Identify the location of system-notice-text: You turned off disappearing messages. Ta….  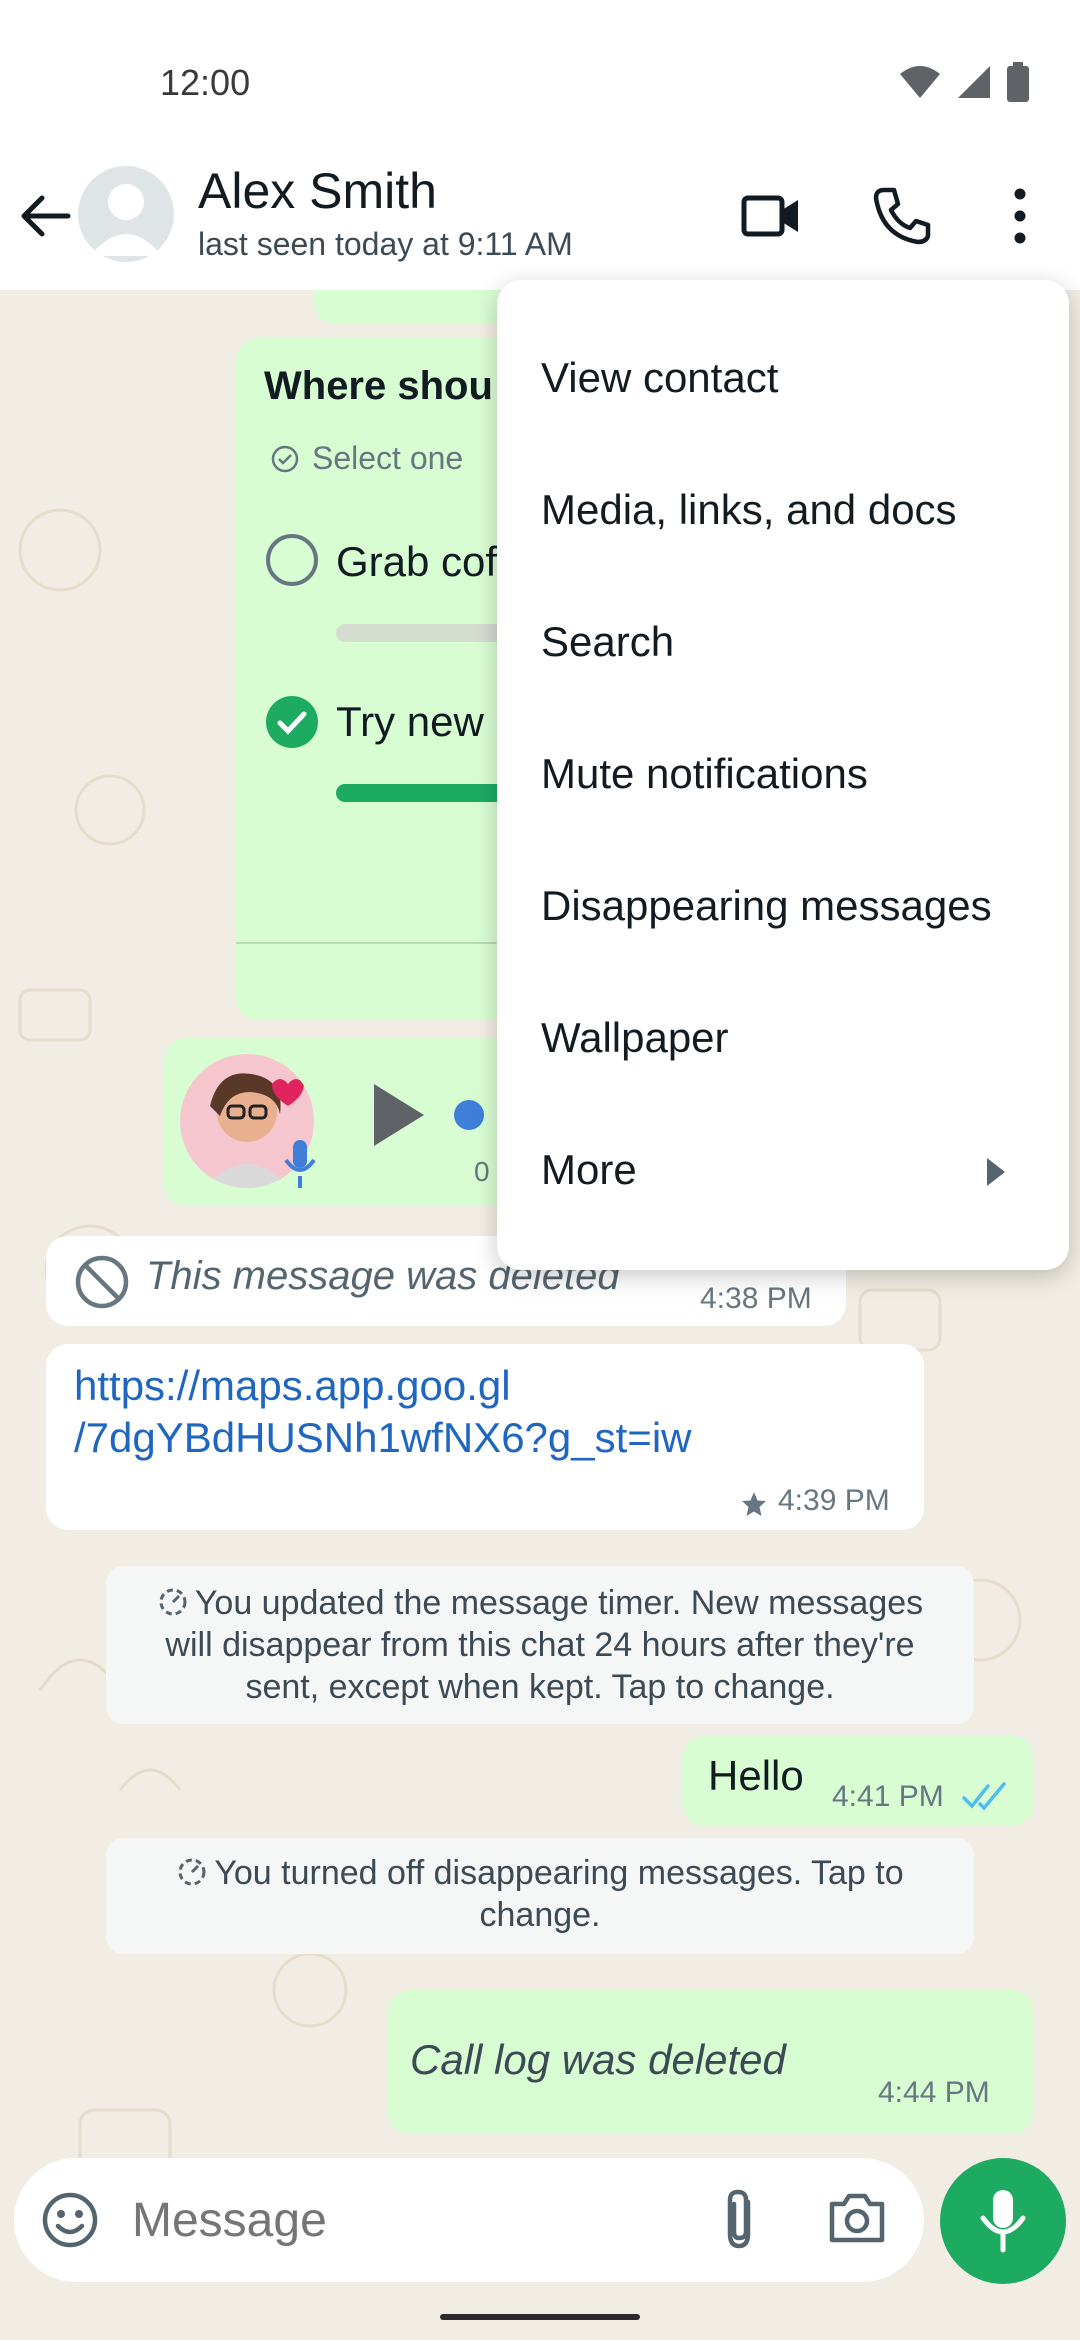
(559, 1894).